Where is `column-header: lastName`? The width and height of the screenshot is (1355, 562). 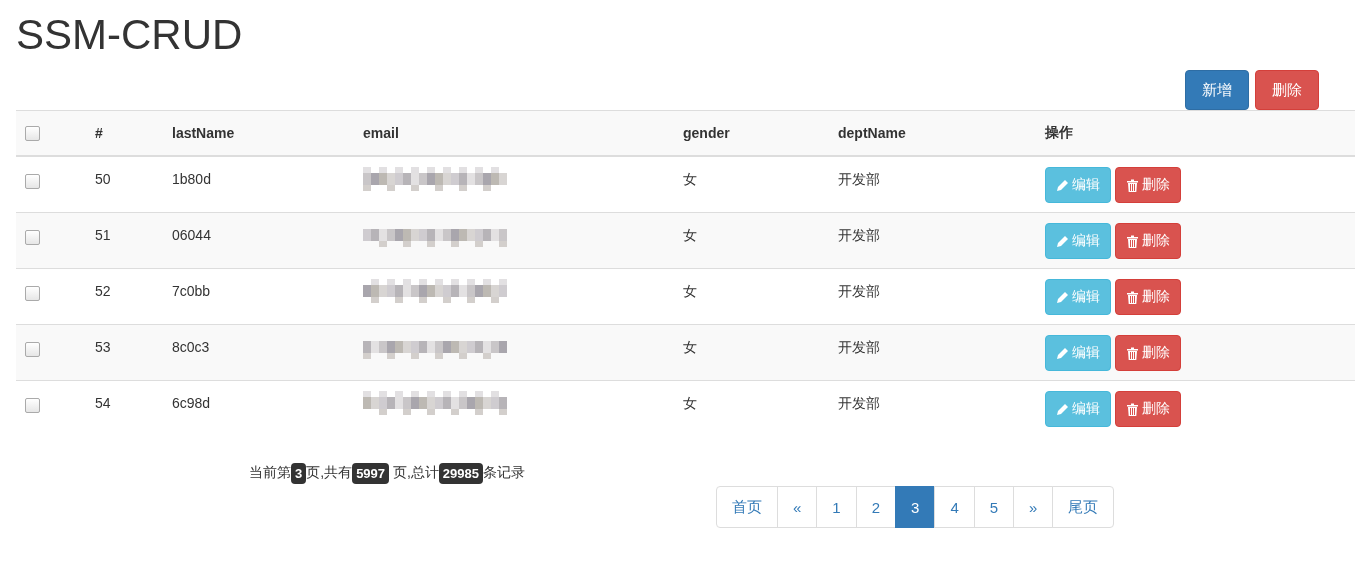 column-header: lastName is located at coordinates (259, 133).